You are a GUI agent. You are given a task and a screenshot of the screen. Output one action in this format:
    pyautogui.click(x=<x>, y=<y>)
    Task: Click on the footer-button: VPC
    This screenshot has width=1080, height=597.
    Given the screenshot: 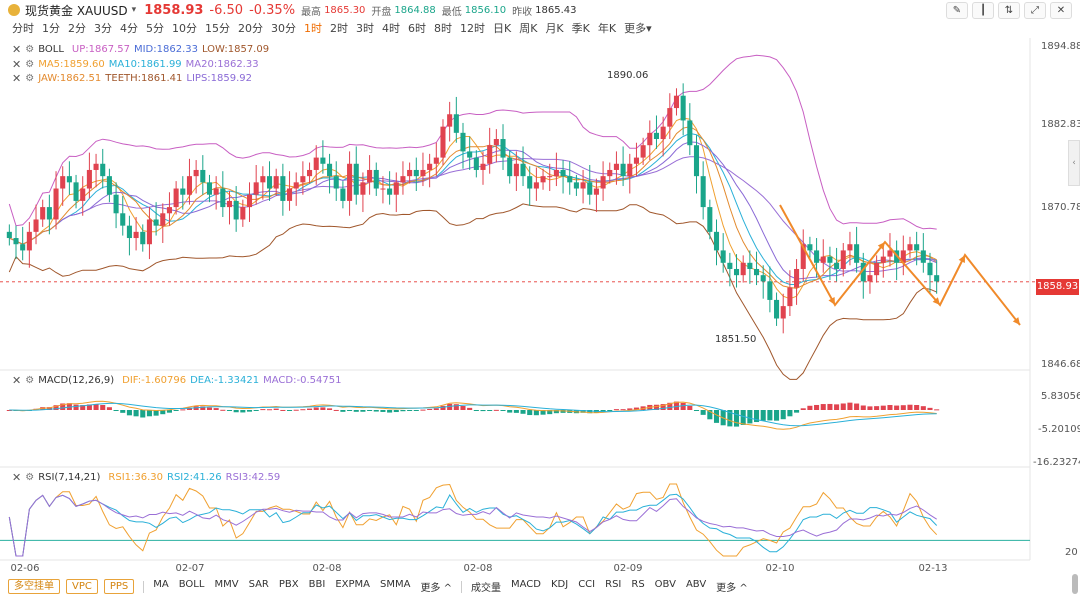 What is the action you would take?
    pyautogui.click(x=82, y=586)
    